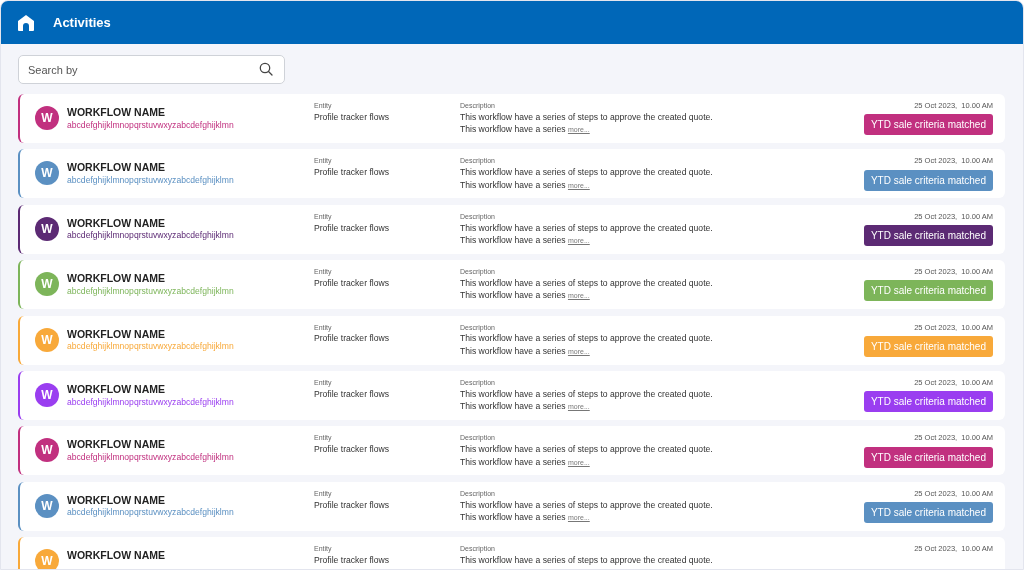 This screenshot has width=1024, height=570. Describe the element at coordinates (82, 22) in the screenshot. I see `page-title: Activities` at that location.